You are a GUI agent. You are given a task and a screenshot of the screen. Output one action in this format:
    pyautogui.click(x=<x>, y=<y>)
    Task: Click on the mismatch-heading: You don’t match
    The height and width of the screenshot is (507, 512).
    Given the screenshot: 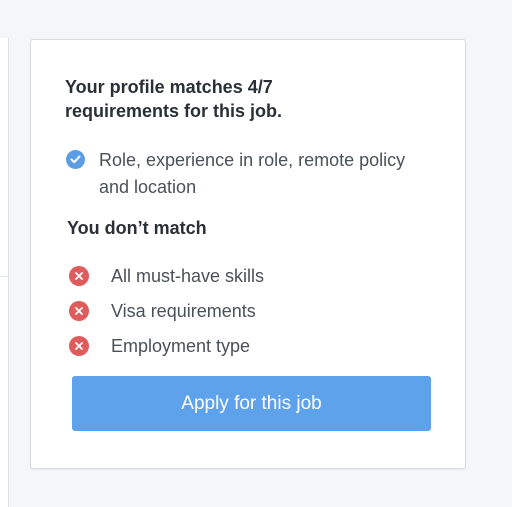 What is the action you would take?
    pyautogui.click(x=137, y=228)
    